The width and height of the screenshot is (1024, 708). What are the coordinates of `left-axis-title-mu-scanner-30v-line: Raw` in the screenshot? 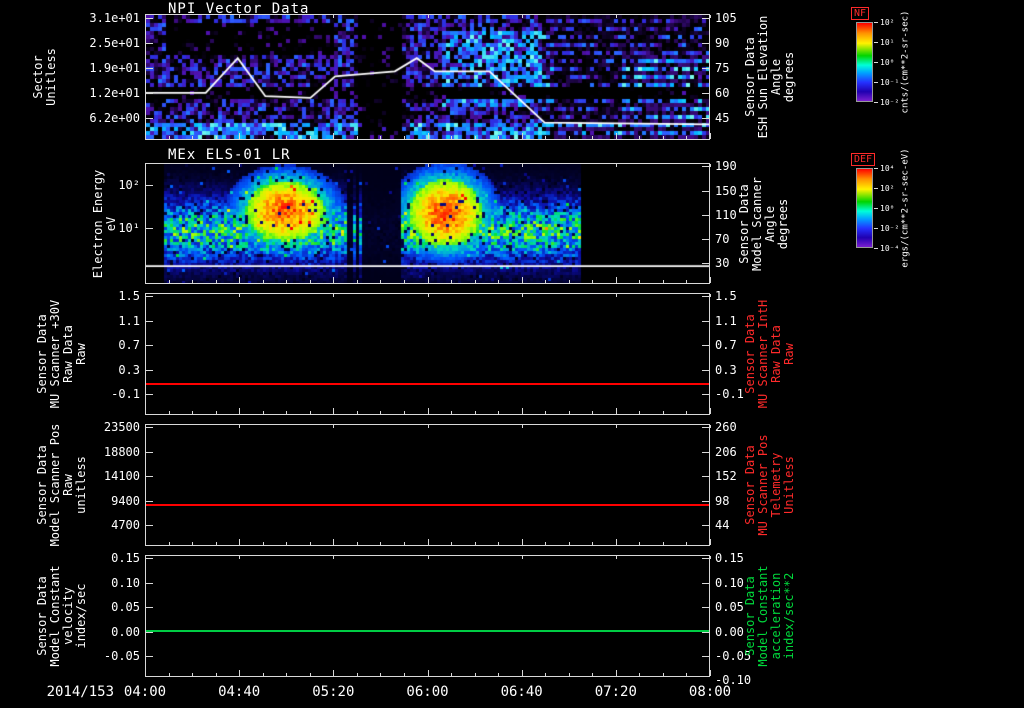 It's located at (81, 354).